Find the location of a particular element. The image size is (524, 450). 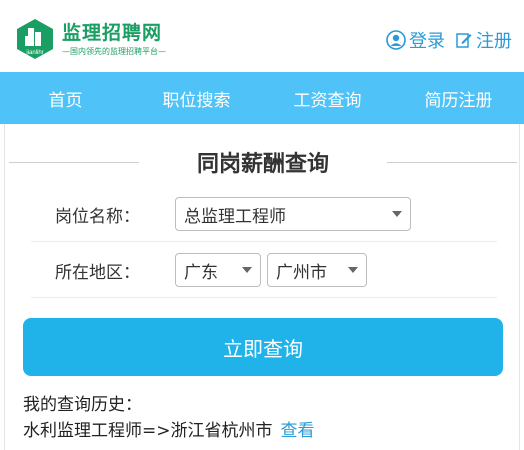

register-link: 注册 is located at coordinates (483, 40).